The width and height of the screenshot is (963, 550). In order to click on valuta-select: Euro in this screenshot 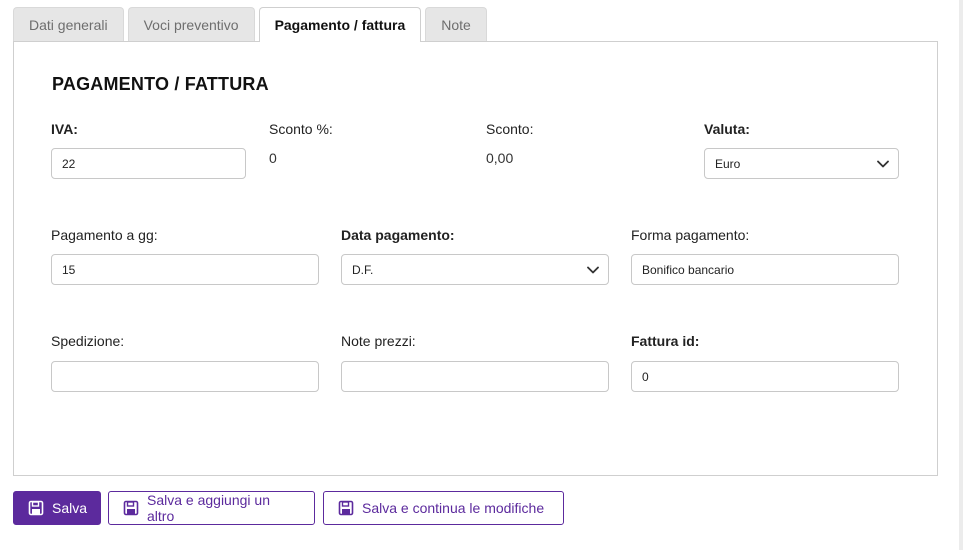, I will do `click(801, 163)`.